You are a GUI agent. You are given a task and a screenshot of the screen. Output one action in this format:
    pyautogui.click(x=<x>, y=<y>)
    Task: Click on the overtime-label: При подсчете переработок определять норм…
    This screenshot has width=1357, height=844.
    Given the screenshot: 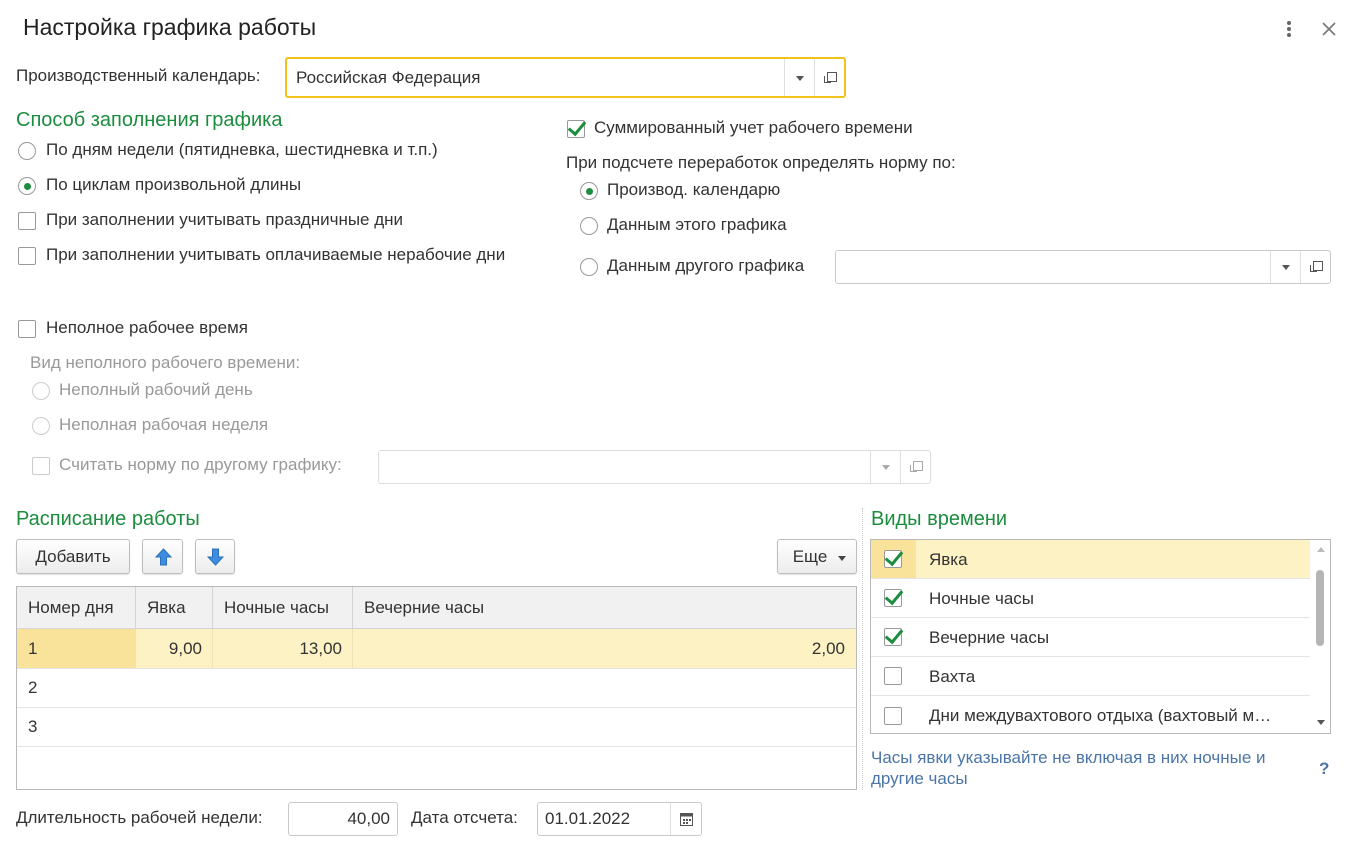 What is the action you would take?
    pyautogui.click(x=761, y=162)
    